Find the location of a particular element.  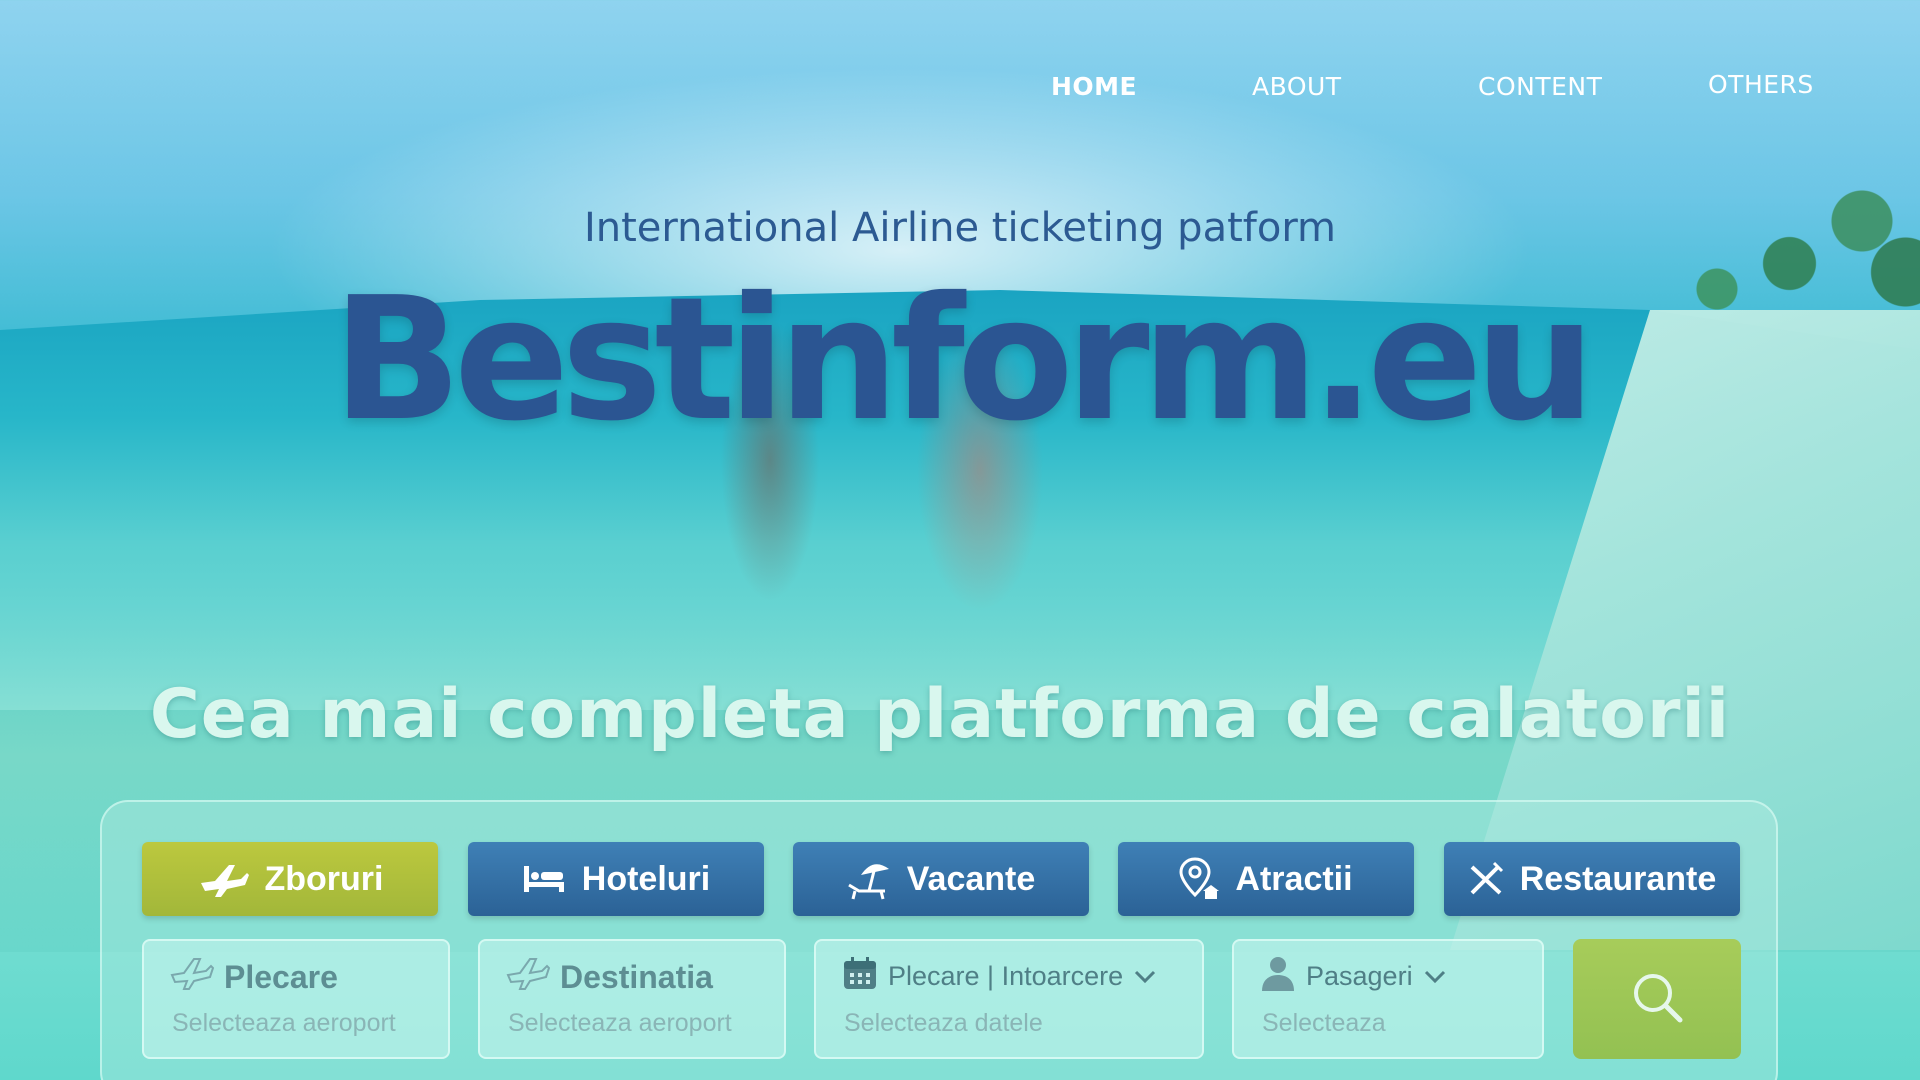

tab-restaurante: Restaurante is located at coordinates (1592, 879).